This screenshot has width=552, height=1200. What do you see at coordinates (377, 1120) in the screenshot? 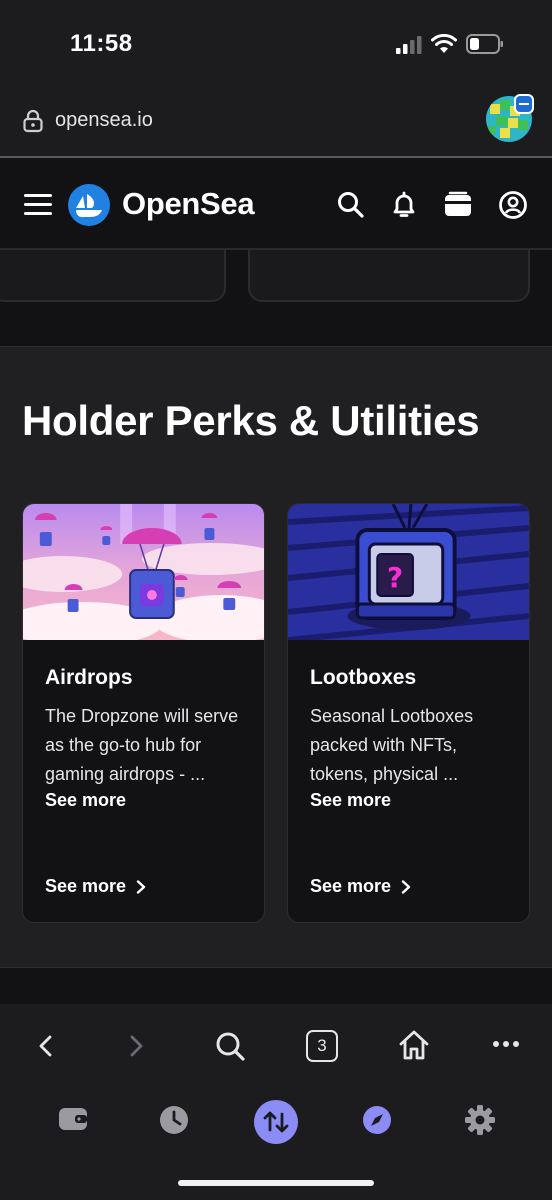
I see `explore-icon` at bounding box center [377, 1120].